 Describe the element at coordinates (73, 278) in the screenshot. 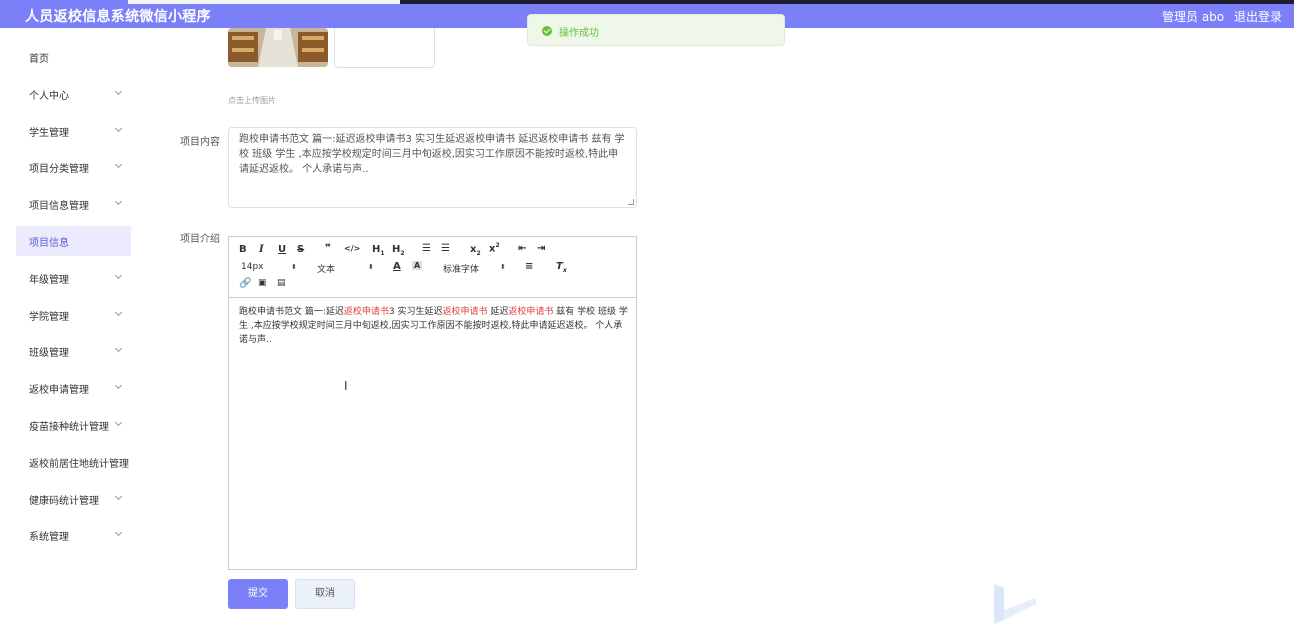

I see `sidebar-item: 年级管理` at that location.